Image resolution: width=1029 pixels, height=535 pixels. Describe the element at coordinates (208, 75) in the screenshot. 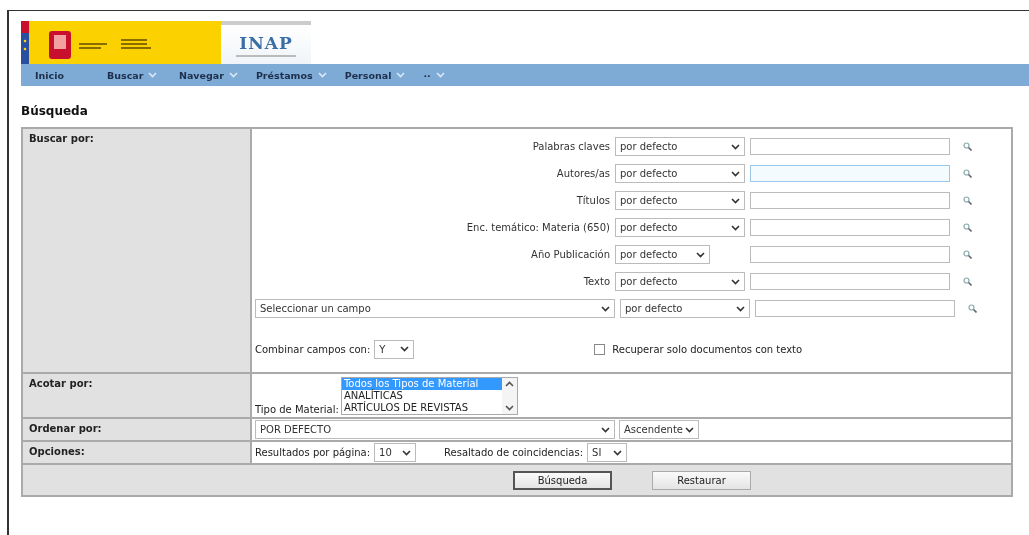

I see `nav-menu-item: Navegar` at that location.